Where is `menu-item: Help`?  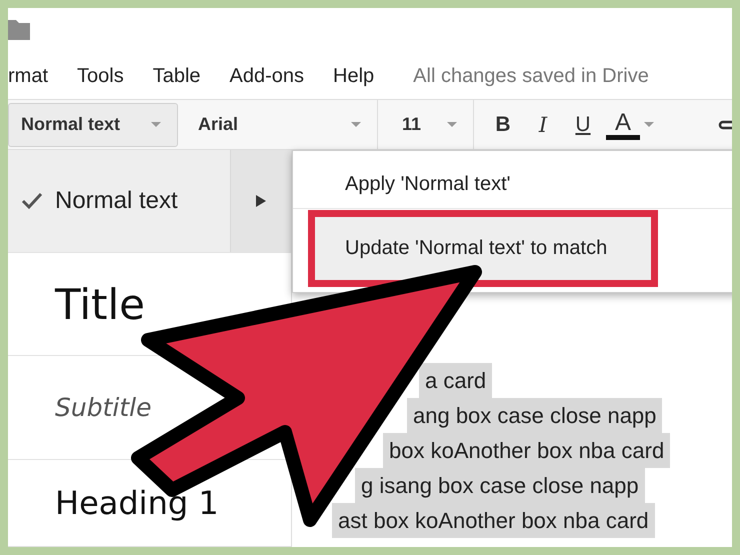
menu-item: Help is located at coordinates (353, 76).